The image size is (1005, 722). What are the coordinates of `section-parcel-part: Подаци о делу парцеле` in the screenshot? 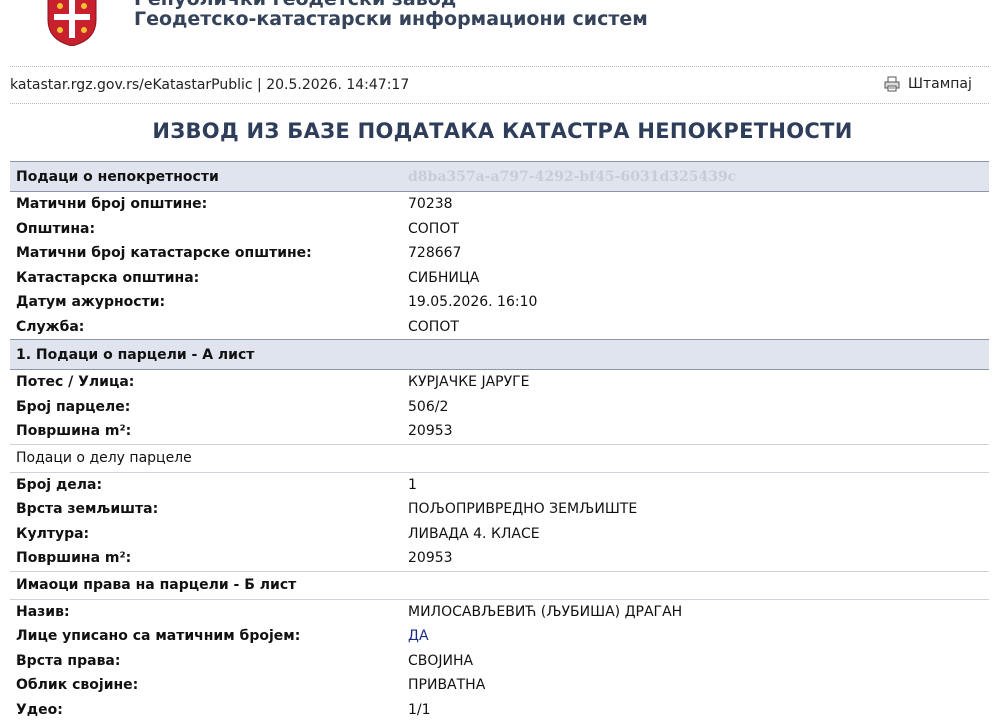 It's located at (499, 458).